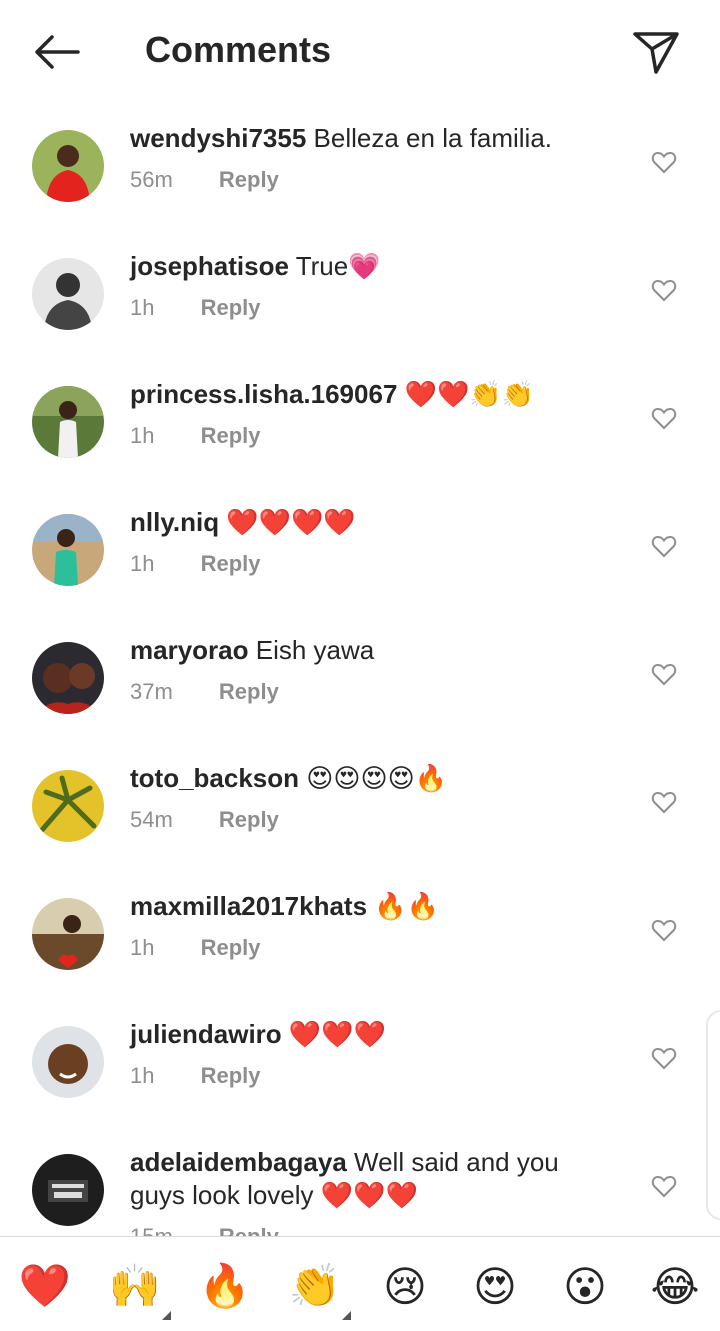 The height and width of the screenshot is (1331, 720). I want to click on comment-body: maryorao Eish yawa 37m Reply, so click(375, 670).